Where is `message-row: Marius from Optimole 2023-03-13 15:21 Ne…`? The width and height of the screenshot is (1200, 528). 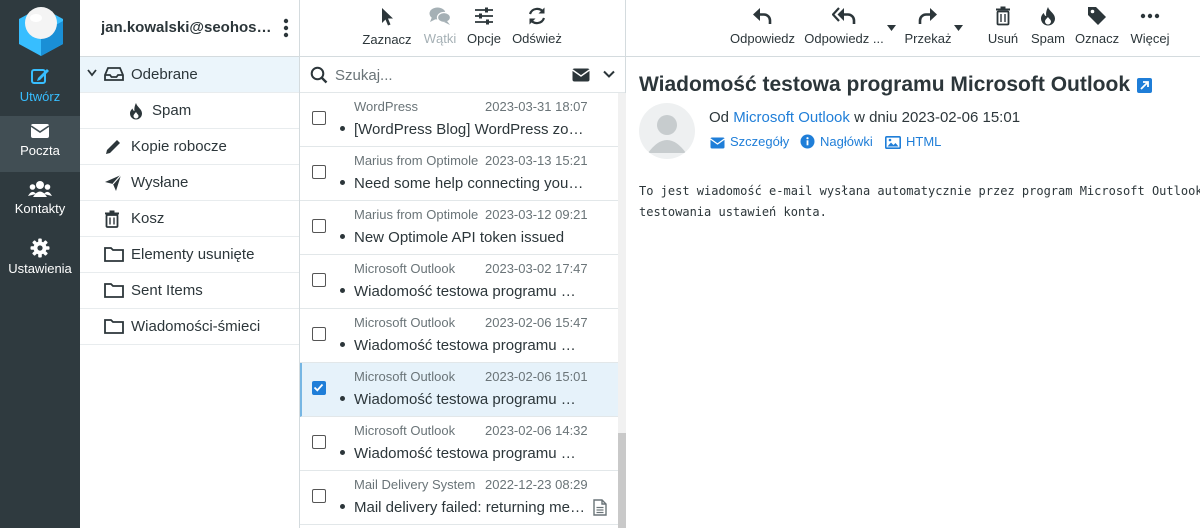 message-row: Marius from Optimole 2023-03-13 15:21 Ne… is located at coordinates (459, 174).